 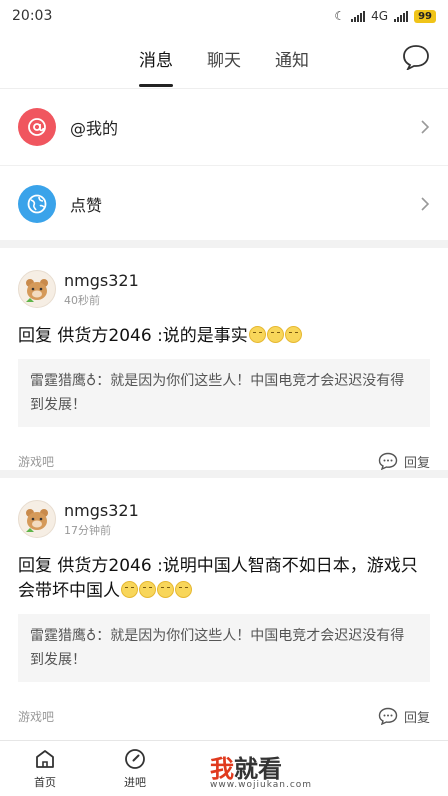 I want to click on card-user: nmgs321 40秒前, so click(x=224, y=278).